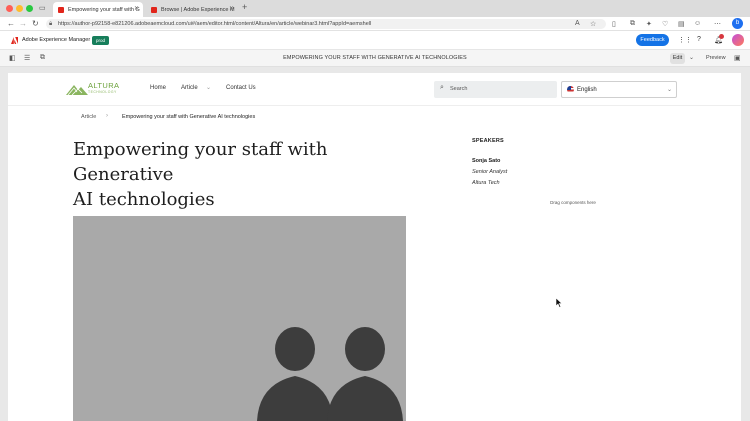  What do you see at coordinates (619, 89) in the screenshot?
I see `language-select: English ⌄` at bounding box center [619, 89].